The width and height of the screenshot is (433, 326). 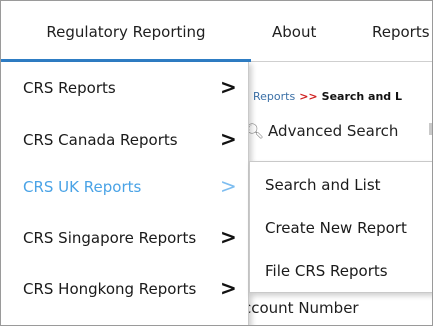 I want to click on breadcrumb-current: Search and L, so click(x=362, y=96).